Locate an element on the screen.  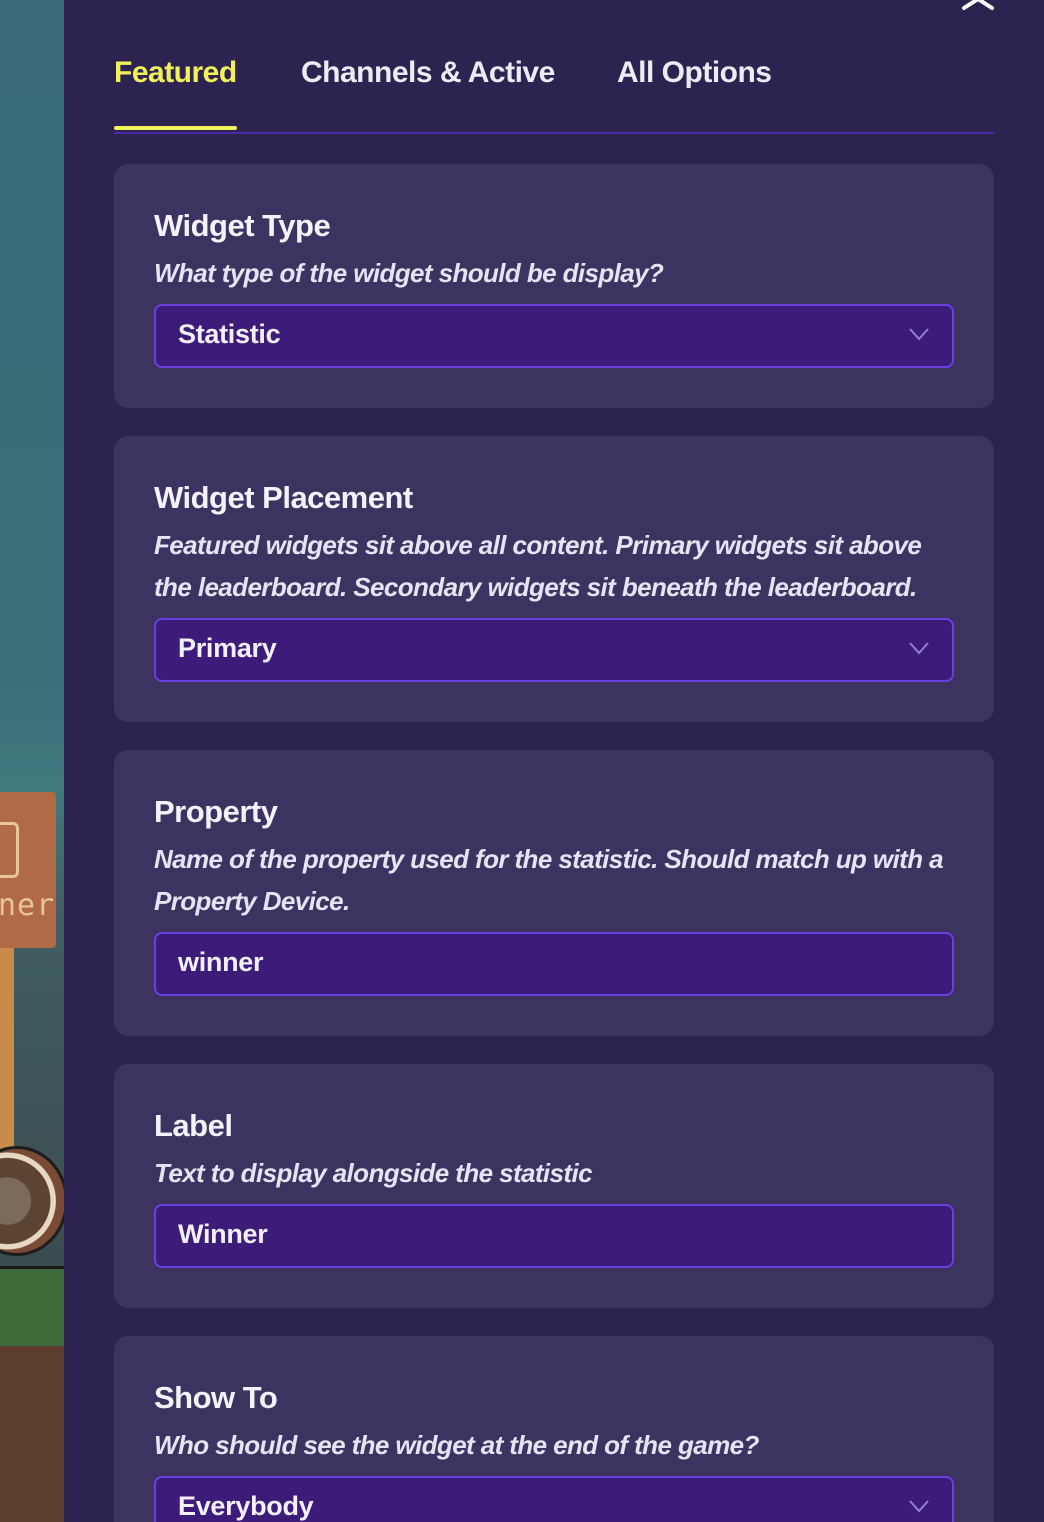
label-title: Label is located at coordinates (193, 1125).